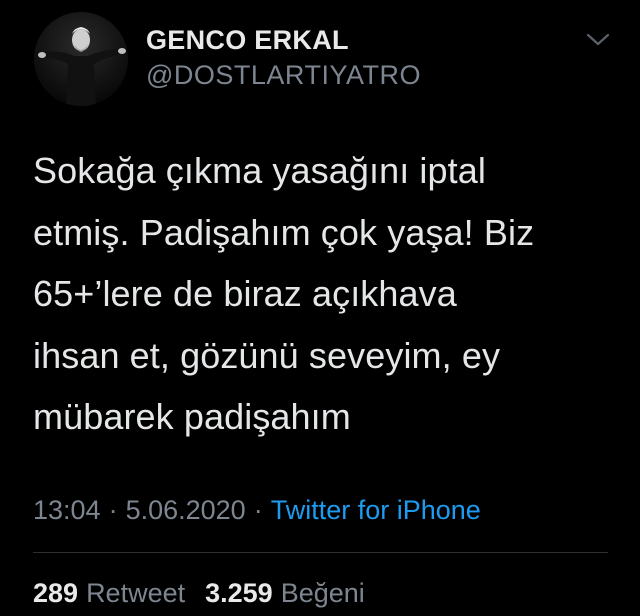 The image size is (640, 616). I want to click on tweet-menu-button, so click(598, 39).